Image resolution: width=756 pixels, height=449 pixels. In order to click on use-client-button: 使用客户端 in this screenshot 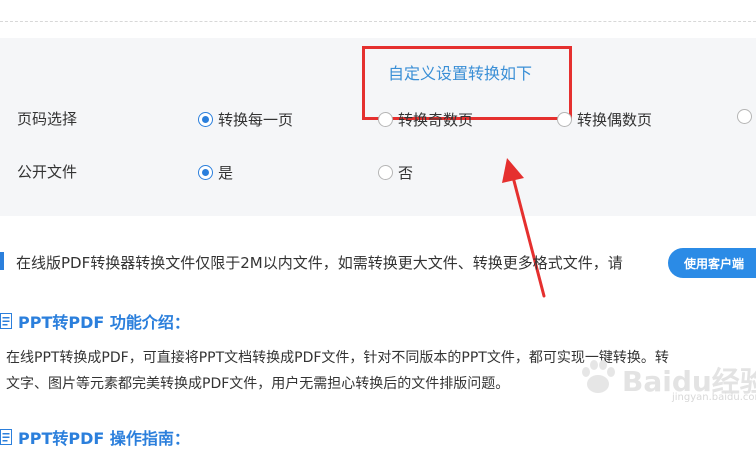, I will do `click(712, 263)`.